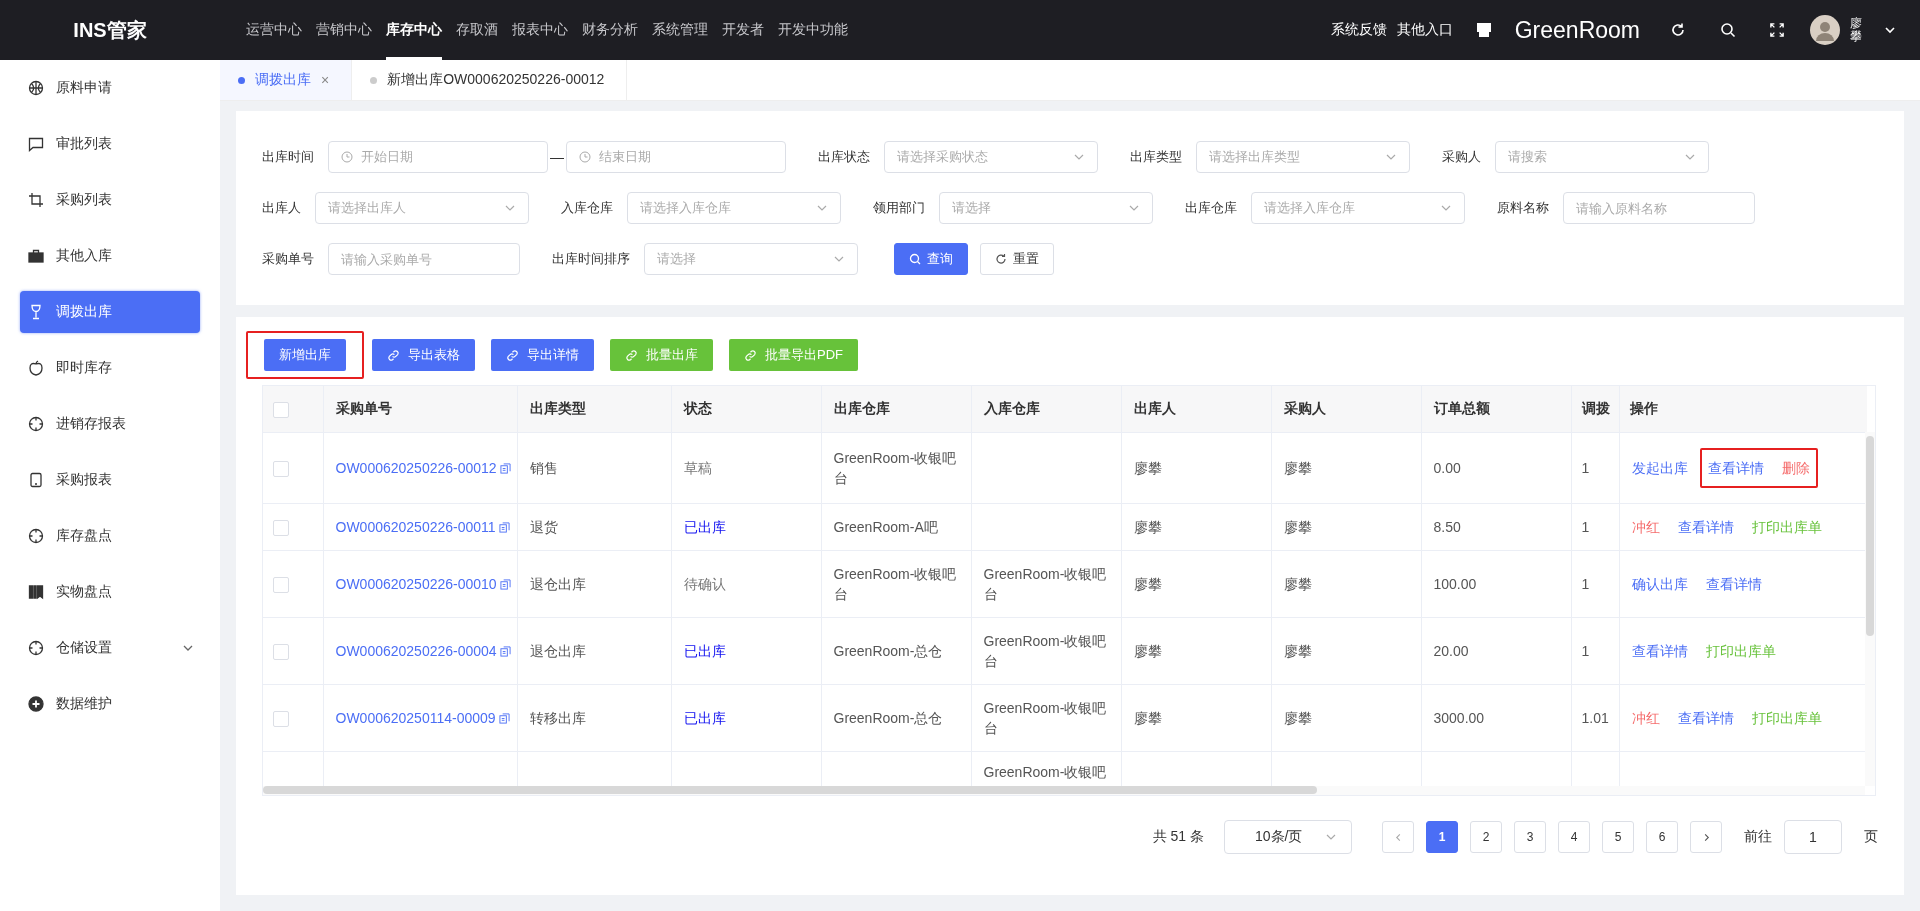 The height and width of the screenshot is (911, 1920). What do you see at coordinates (888, 651) in the screenshot?
I see `table-cell: GreenRoom-总仓` at bounding box center [888, 651].